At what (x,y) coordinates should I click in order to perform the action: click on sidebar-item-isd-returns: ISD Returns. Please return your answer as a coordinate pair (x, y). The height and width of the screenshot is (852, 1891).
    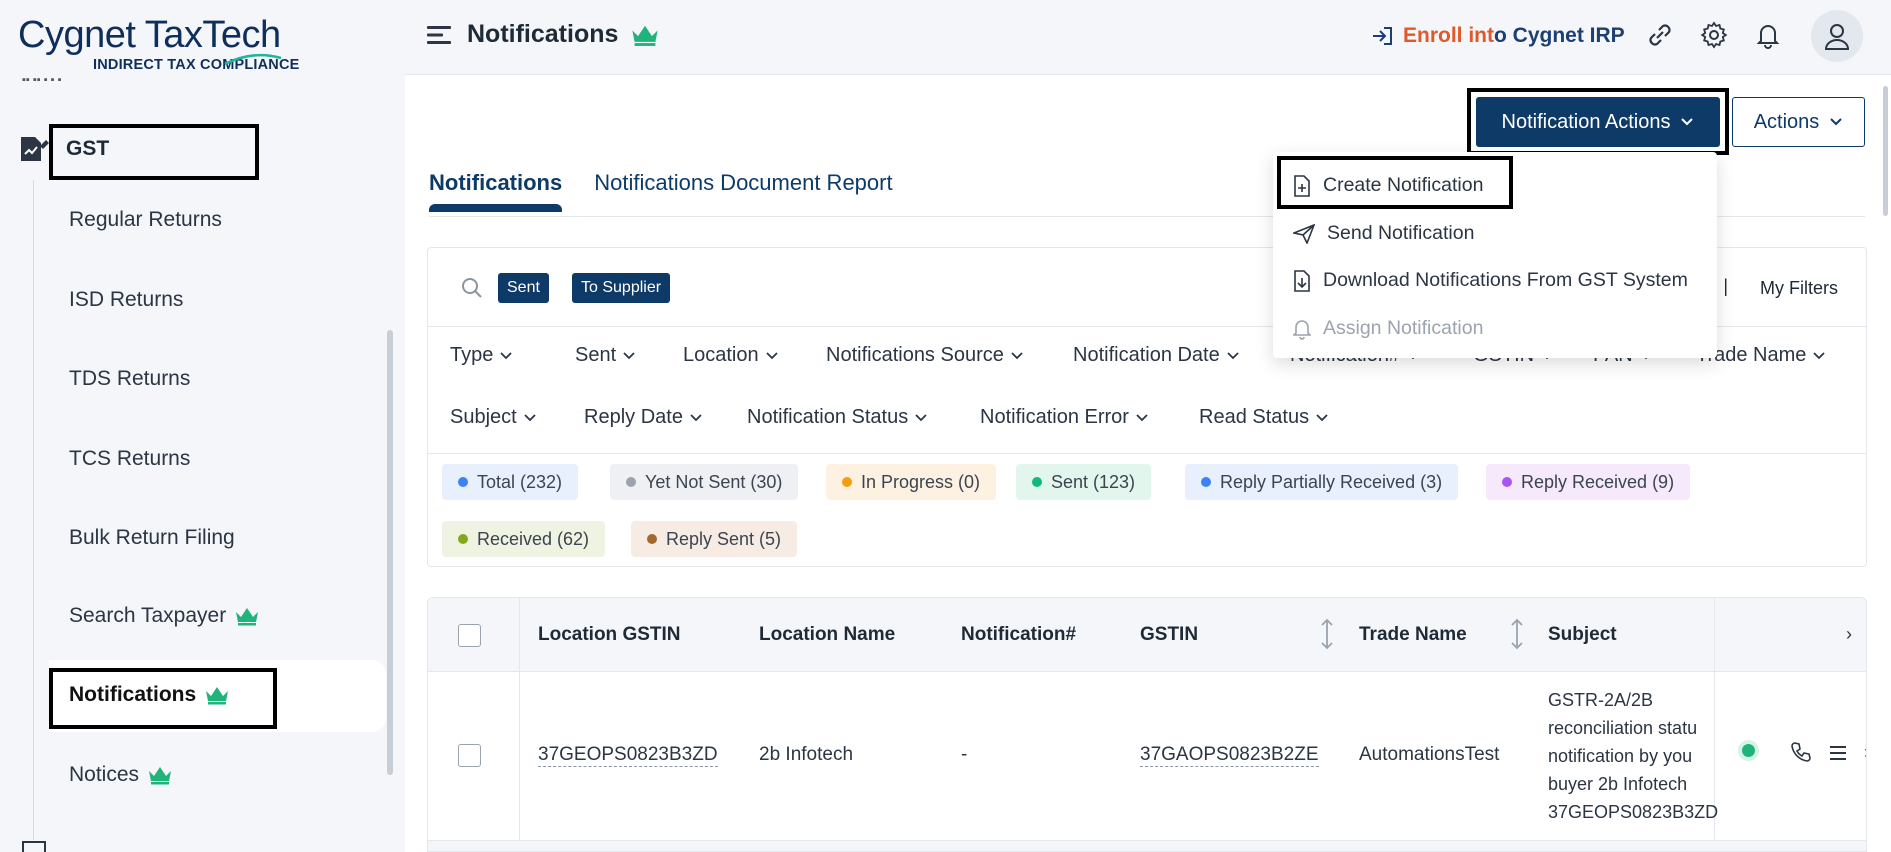
    Looking at the image, I should click on (126, 300).